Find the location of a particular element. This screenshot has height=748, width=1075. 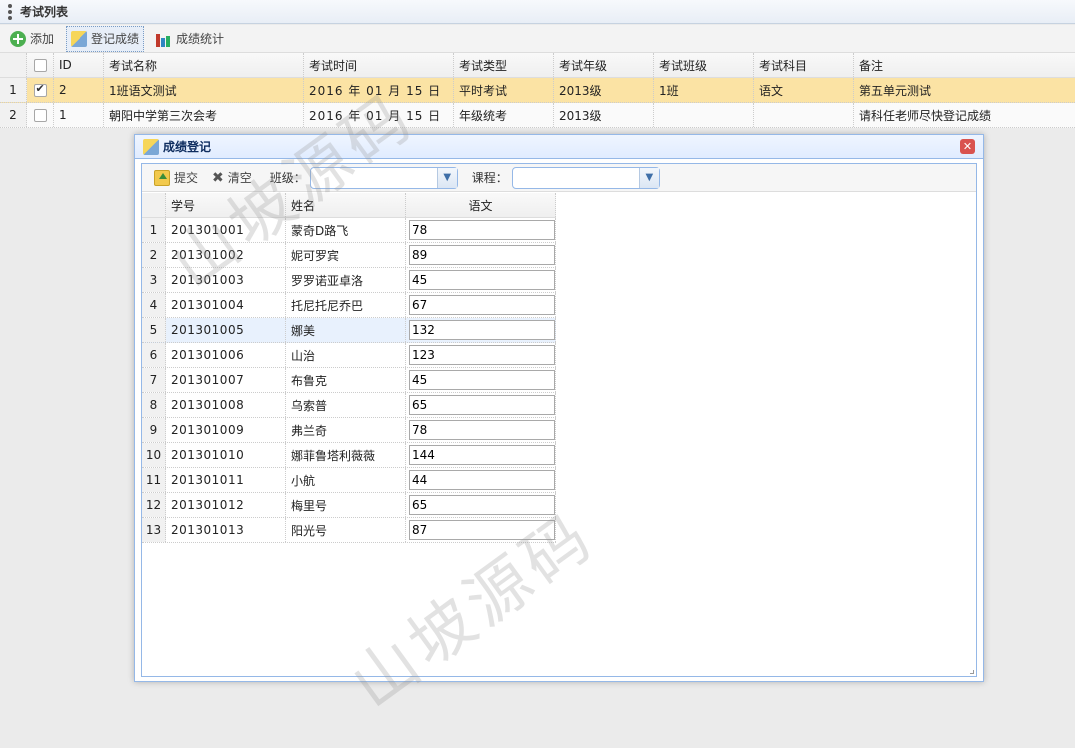

table-row: 11 201301011 小航 is located at coordinates (349, 480).